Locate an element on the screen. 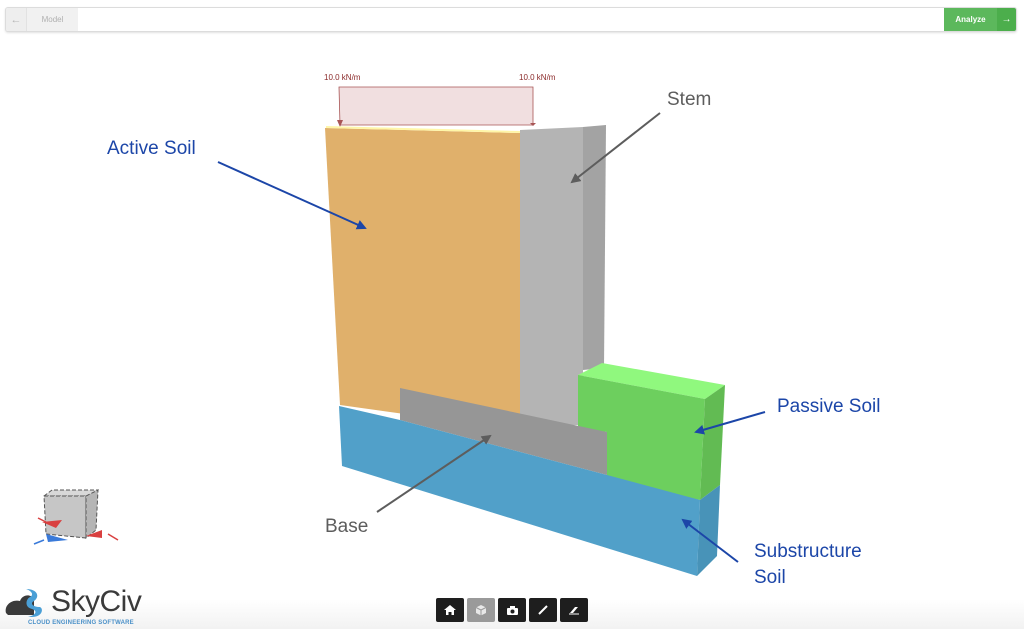  top-navigation-bar: ← Model Analyze → is located at coordinates (511, 19).